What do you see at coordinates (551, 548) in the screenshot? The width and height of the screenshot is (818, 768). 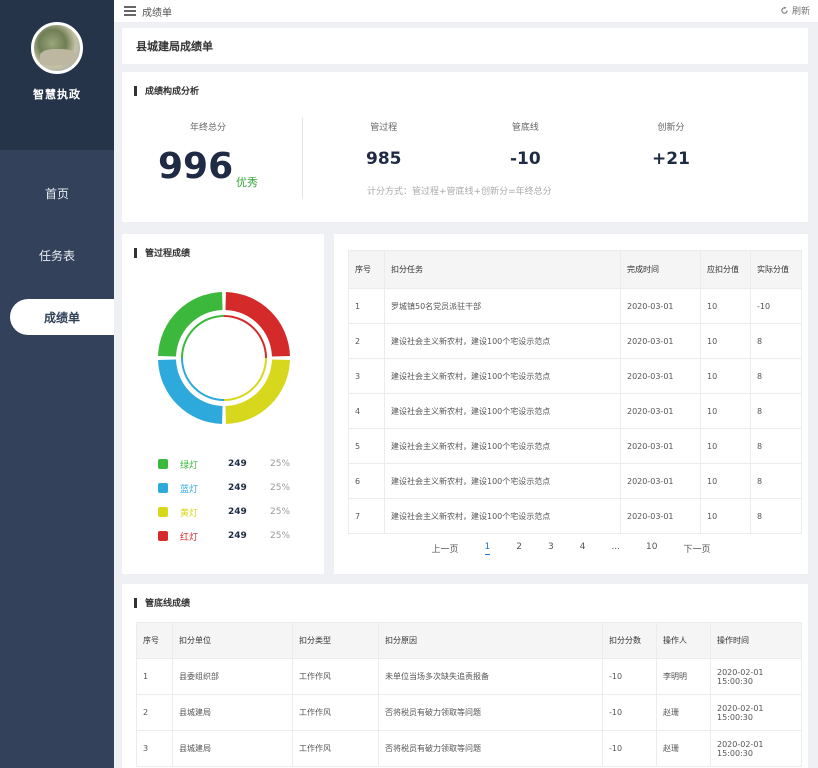 I see `page-button: 3` at bounding box center [551, 548].